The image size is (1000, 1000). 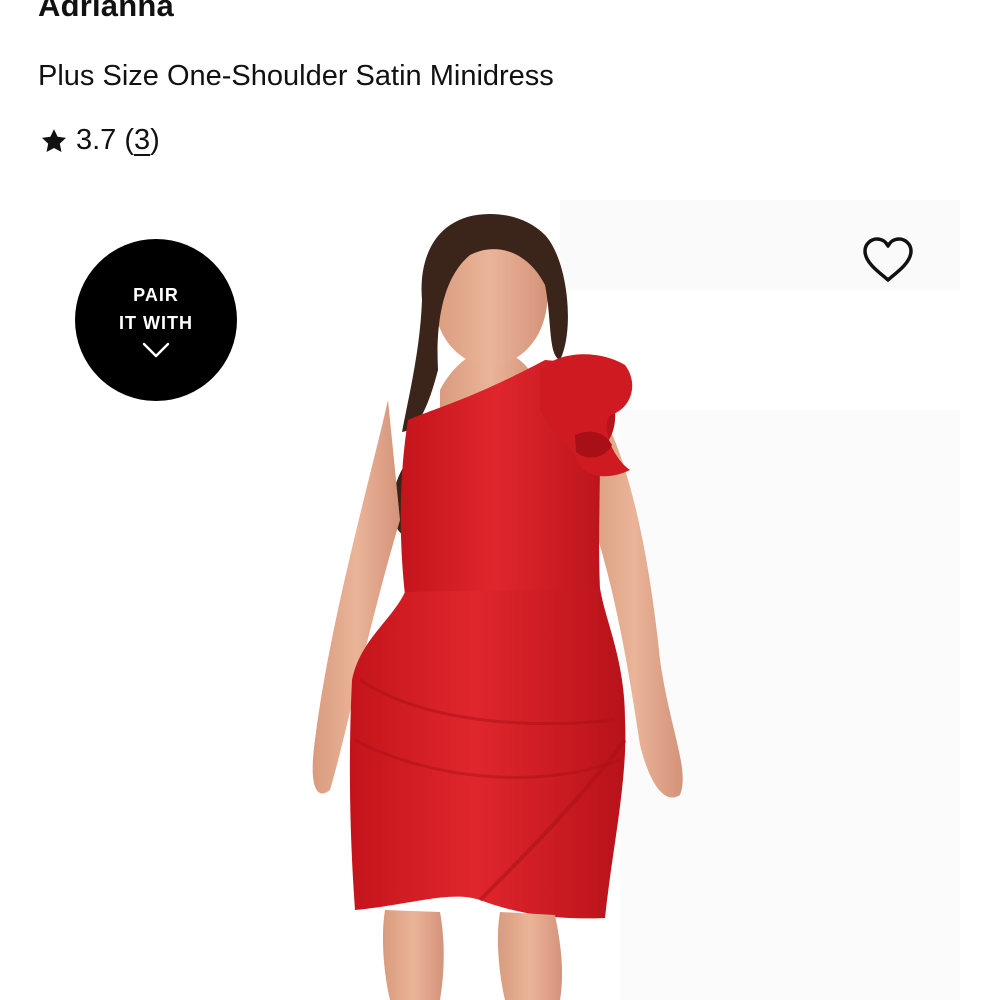 I want to click on pair-it-with-button: PAIR IT WITH, so click(x=156, y=320).